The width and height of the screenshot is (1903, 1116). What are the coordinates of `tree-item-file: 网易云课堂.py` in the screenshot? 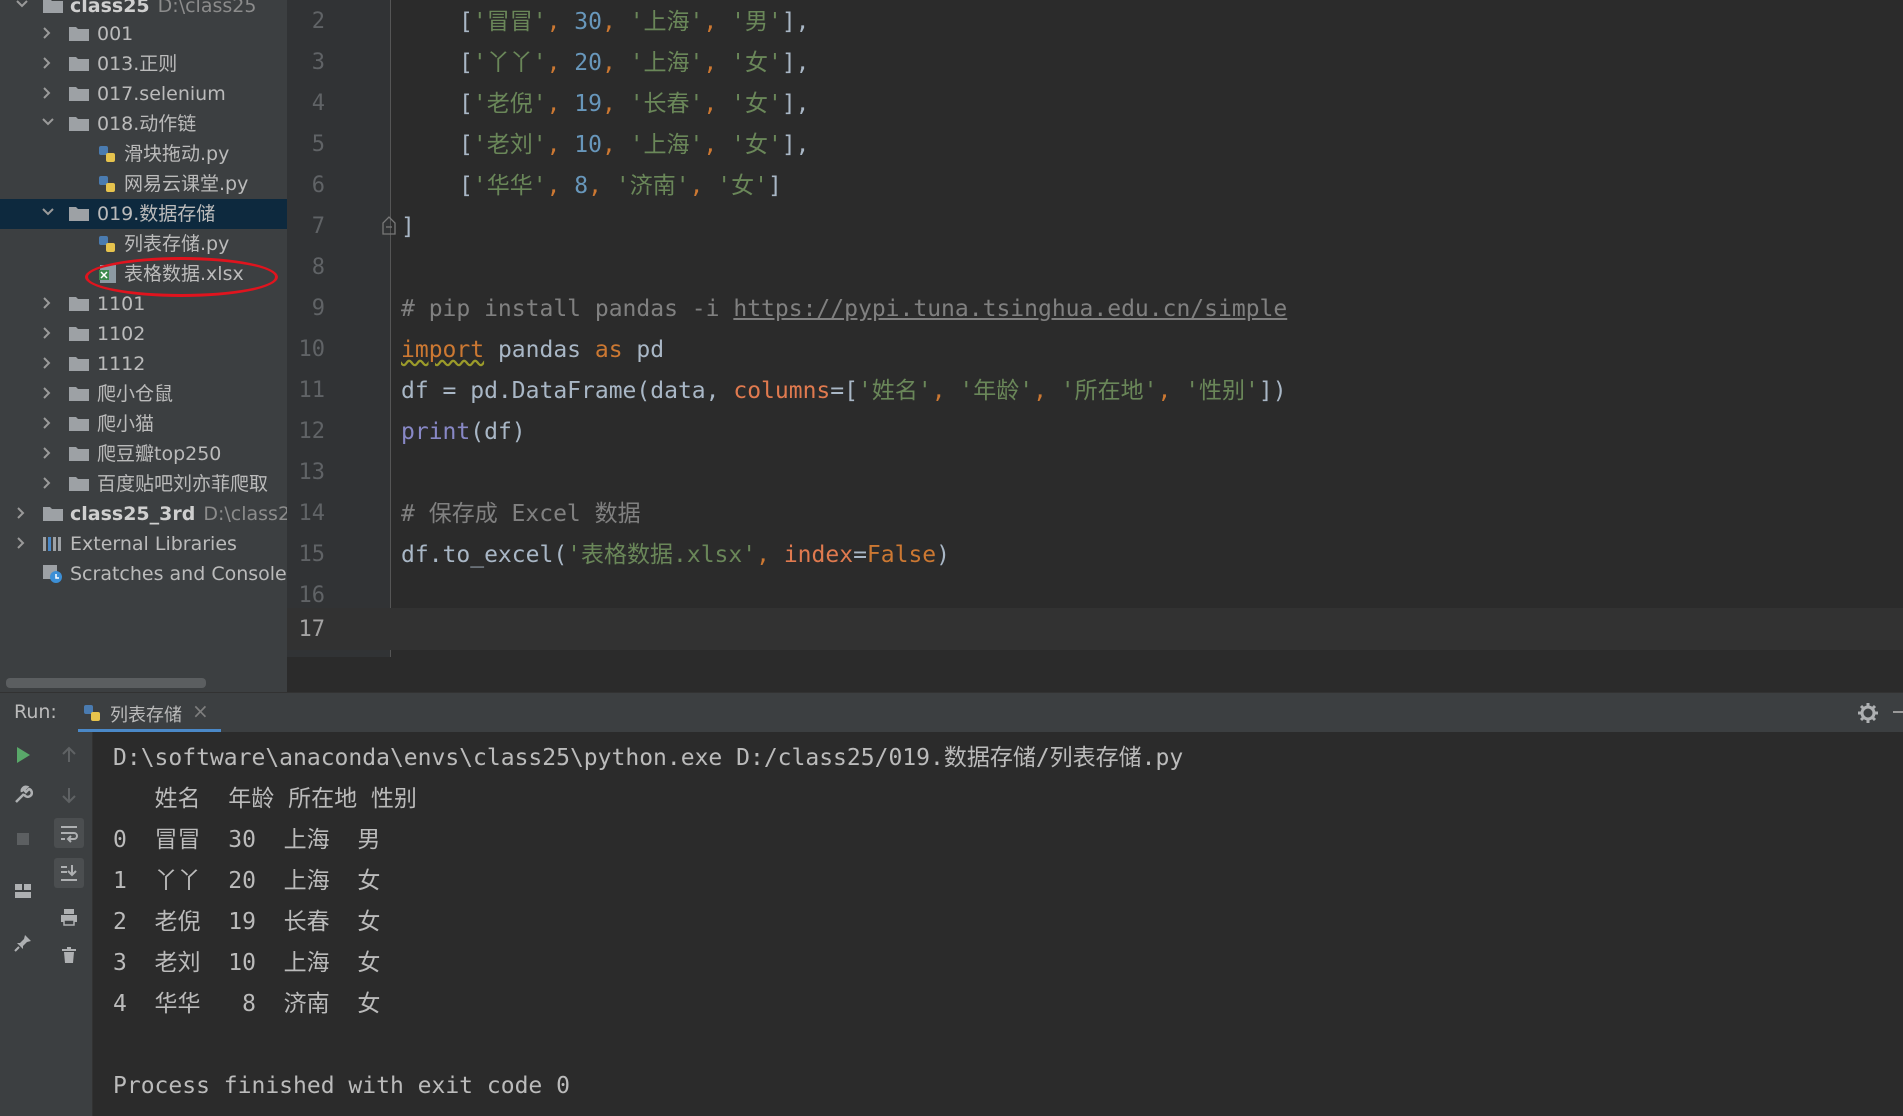 It's located at (143, 184).